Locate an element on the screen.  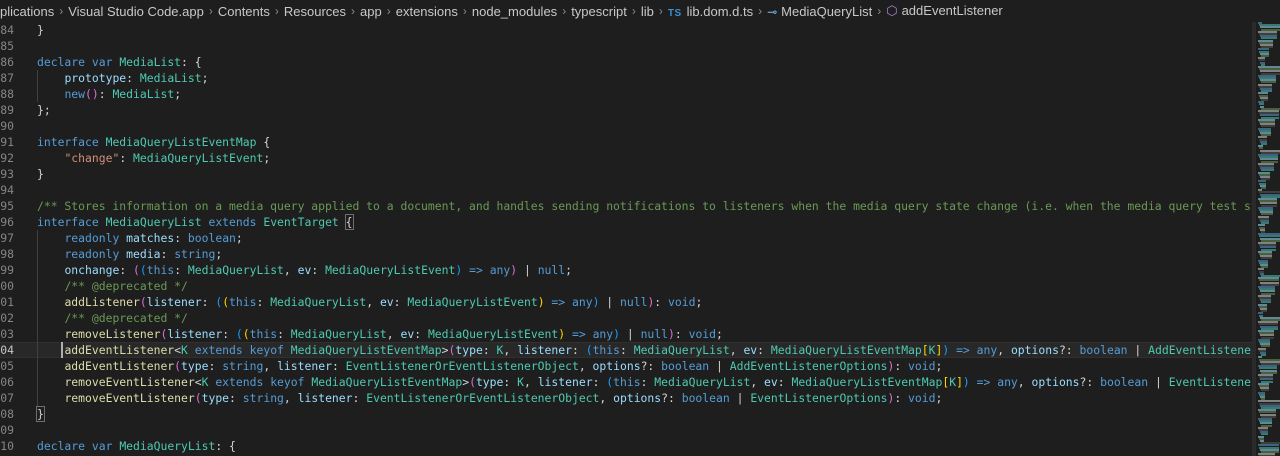
code-token: this is located at coordinates (627, 382).